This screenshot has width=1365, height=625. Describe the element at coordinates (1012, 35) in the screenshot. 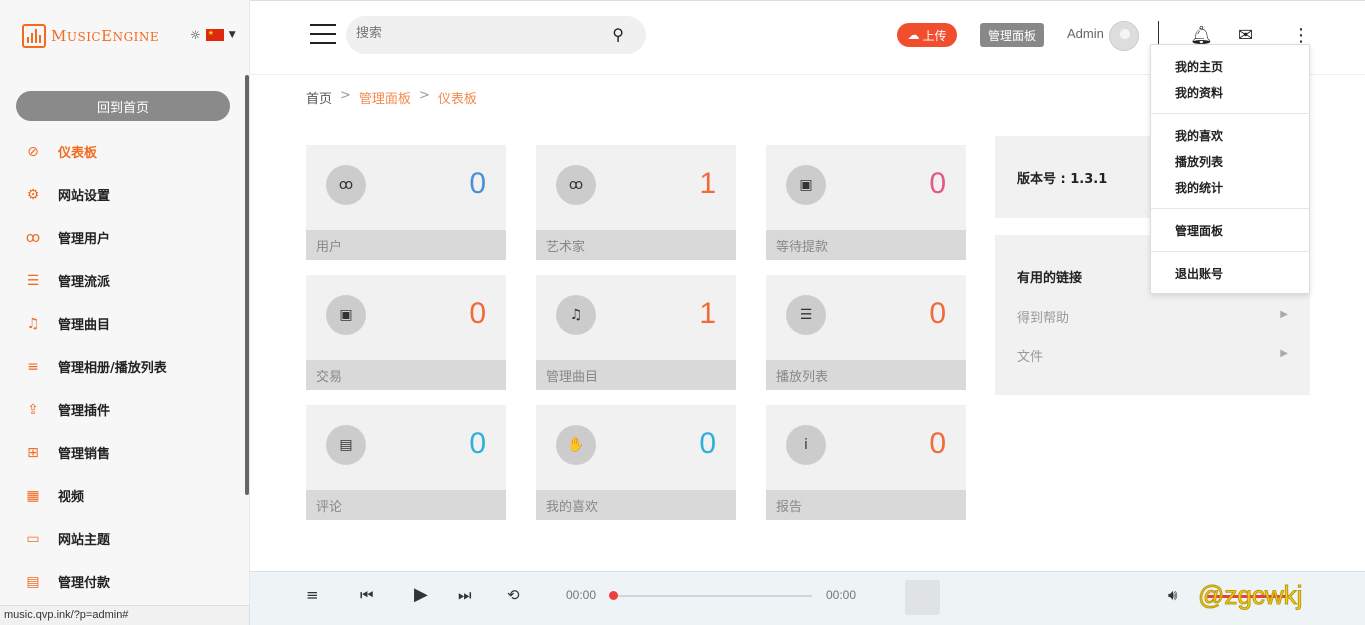

I see `admin-panel-button: 管理面板` at that location.